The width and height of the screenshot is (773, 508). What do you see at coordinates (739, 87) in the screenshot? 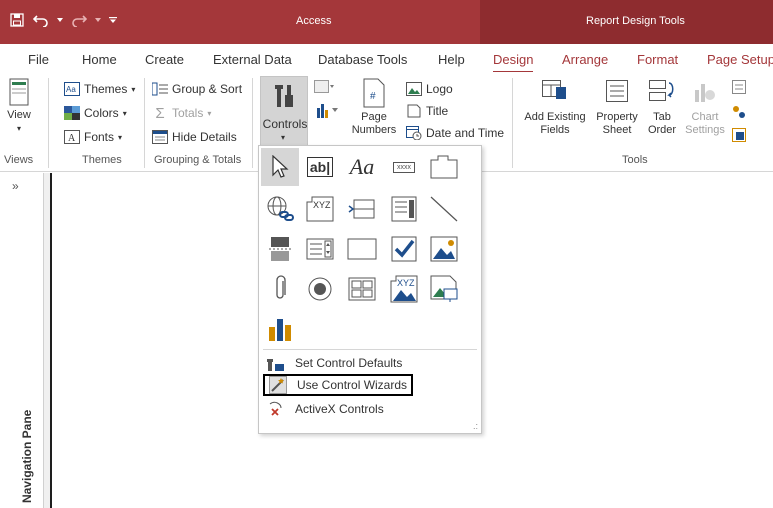
I see `view-code-icon` at bounding box center [739, 87].